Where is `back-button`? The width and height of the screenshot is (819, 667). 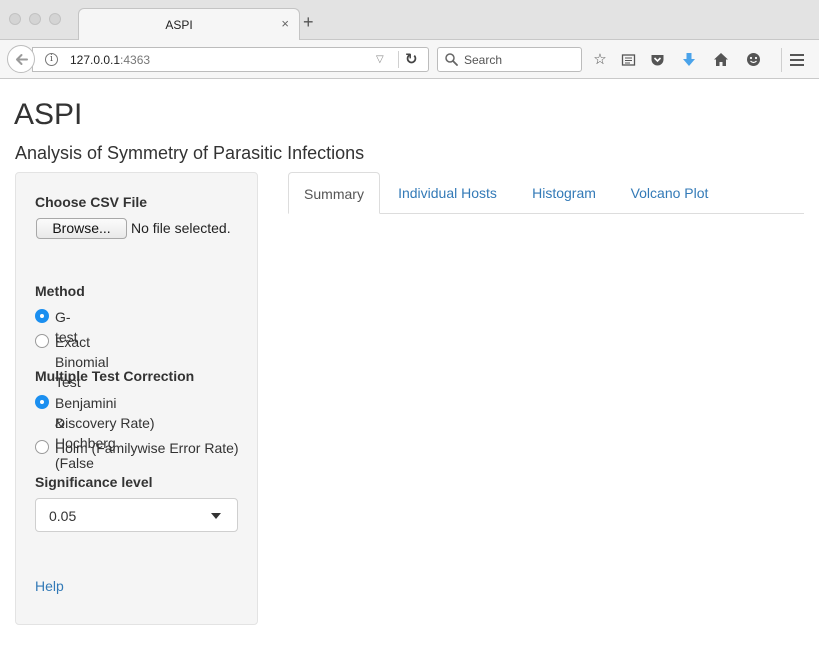 back-button is located at coordinates (21, 59).